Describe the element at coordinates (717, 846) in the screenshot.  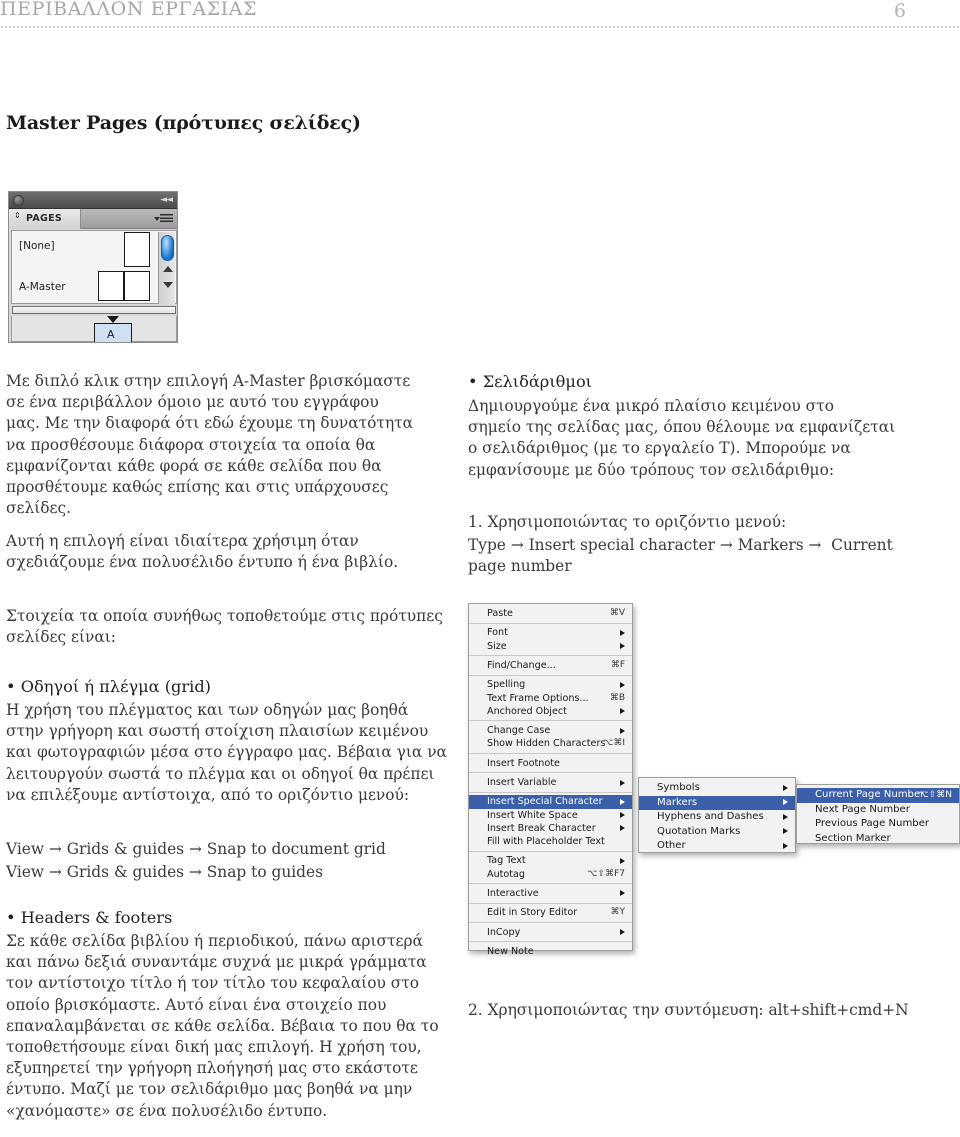
I see `submenu-item-other: Other` at that location.